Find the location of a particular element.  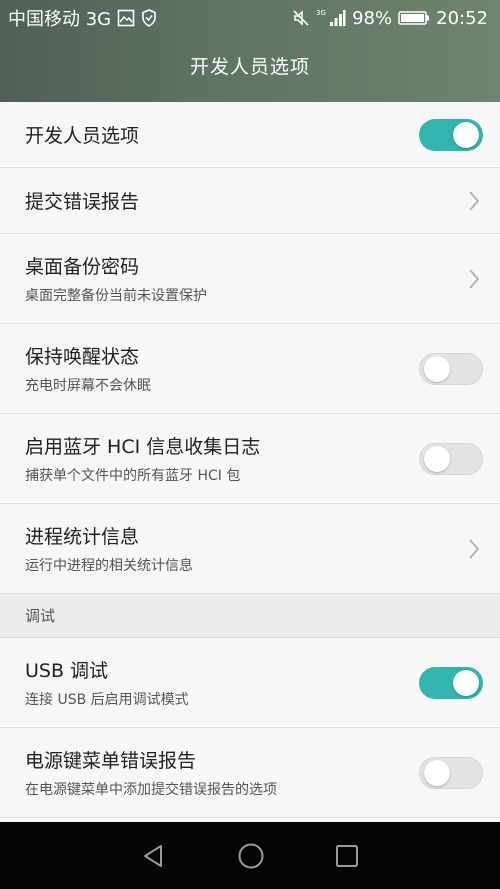

power-menu-bug-report-switch is located at coordinates (451, 772).